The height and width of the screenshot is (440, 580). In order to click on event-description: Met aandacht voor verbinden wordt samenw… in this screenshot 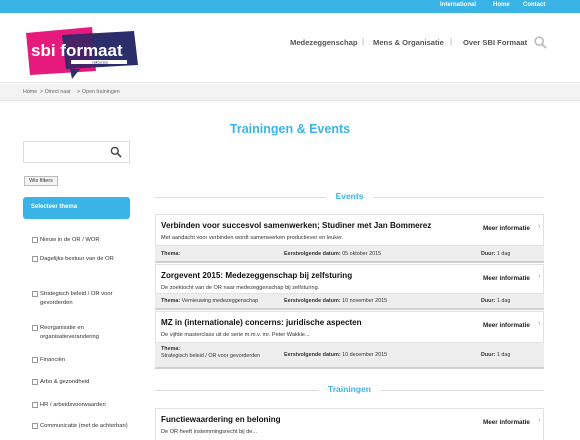, I will do `click(252, 238)`.